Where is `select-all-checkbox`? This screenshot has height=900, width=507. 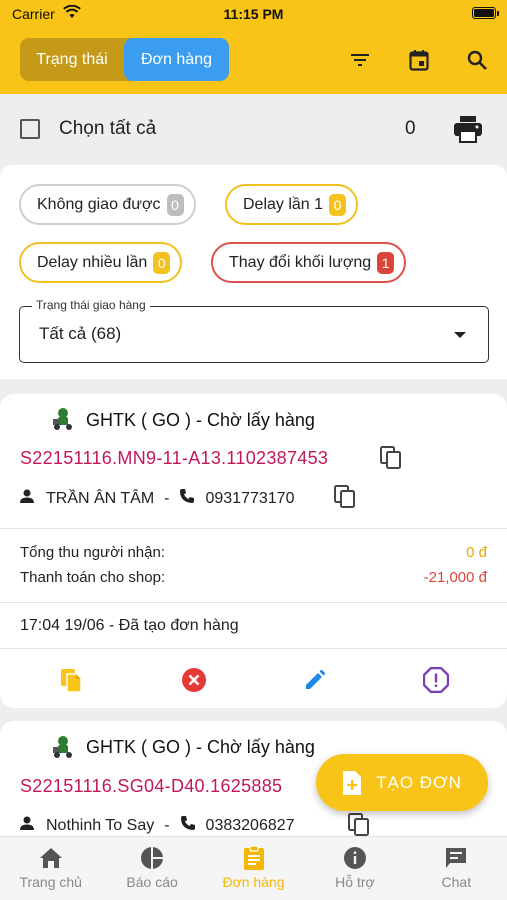
select-all-checkbox is located at coordinates (30, 129).